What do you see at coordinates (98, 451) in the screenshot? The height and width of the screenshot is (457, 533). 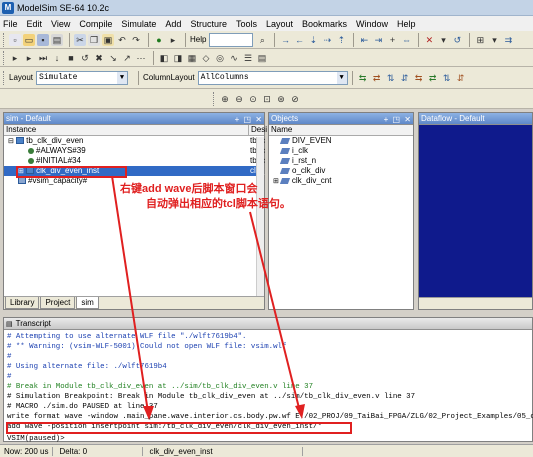 I see `status-delta: Delta: 0` at bounding box center [98, 451].